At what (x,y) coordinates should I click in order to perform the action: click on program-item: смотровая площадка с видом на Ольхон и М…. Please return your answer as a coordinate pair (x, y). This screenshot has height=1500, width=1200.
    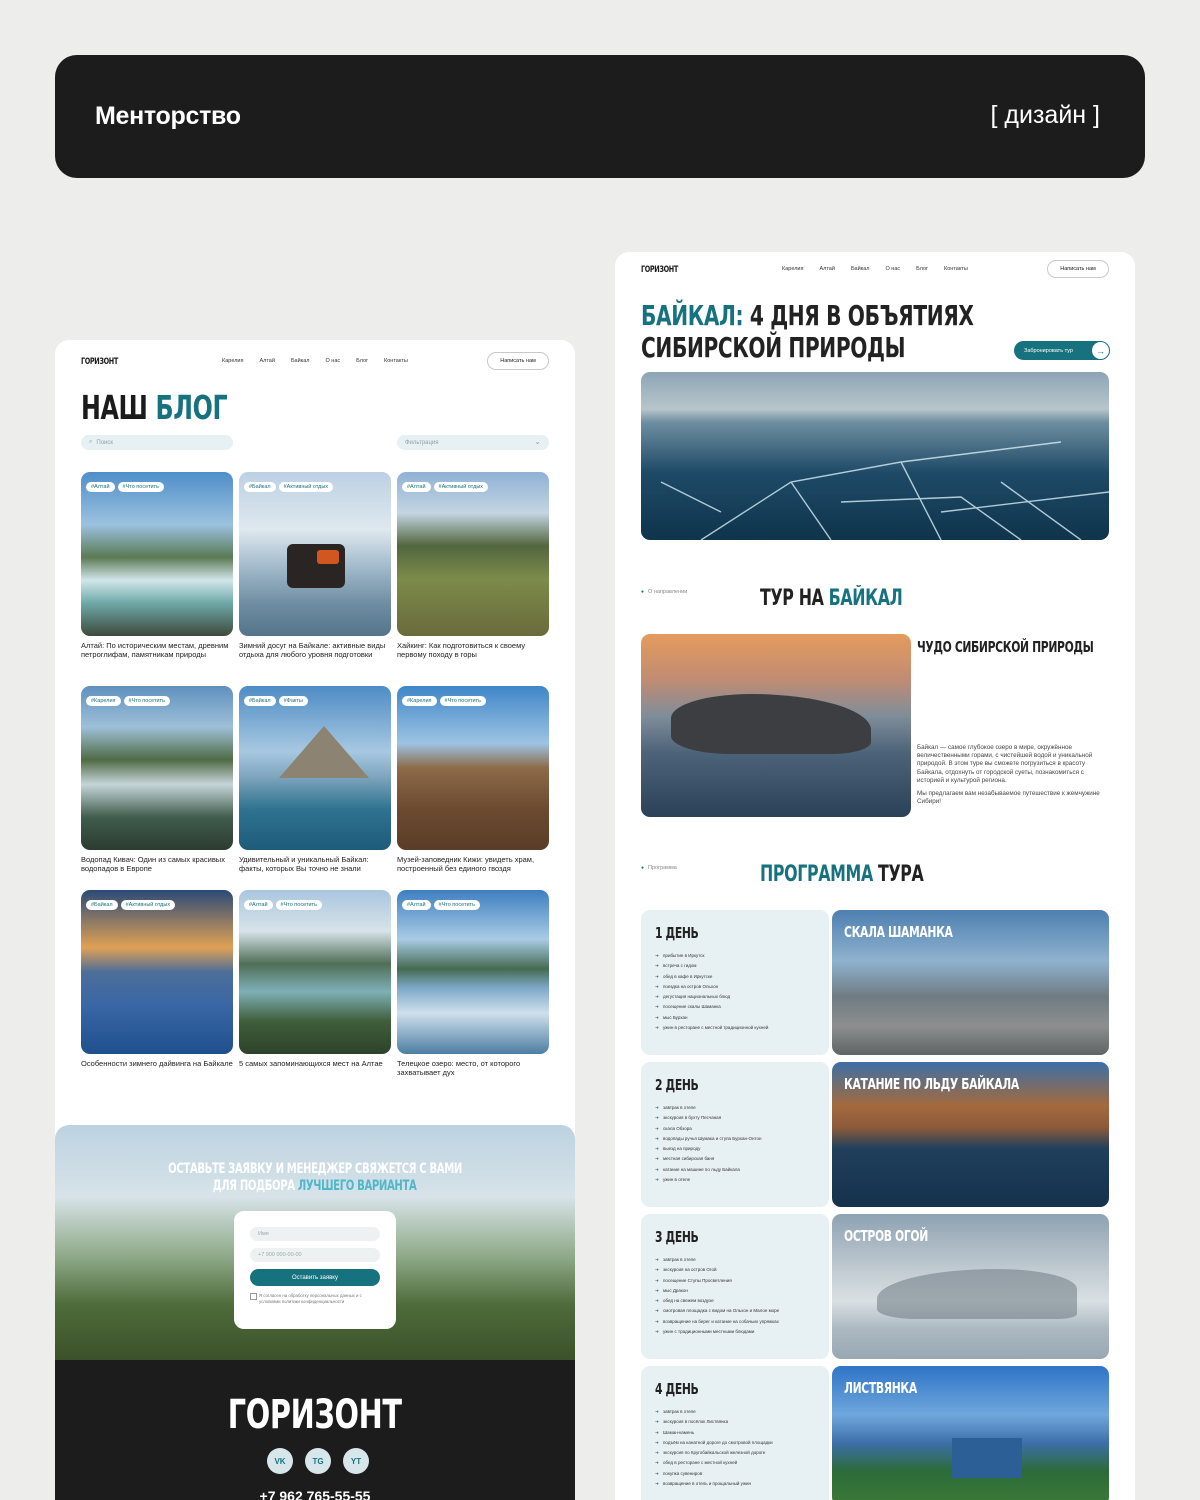
    Looking at the image, I should click on (735, 1311).